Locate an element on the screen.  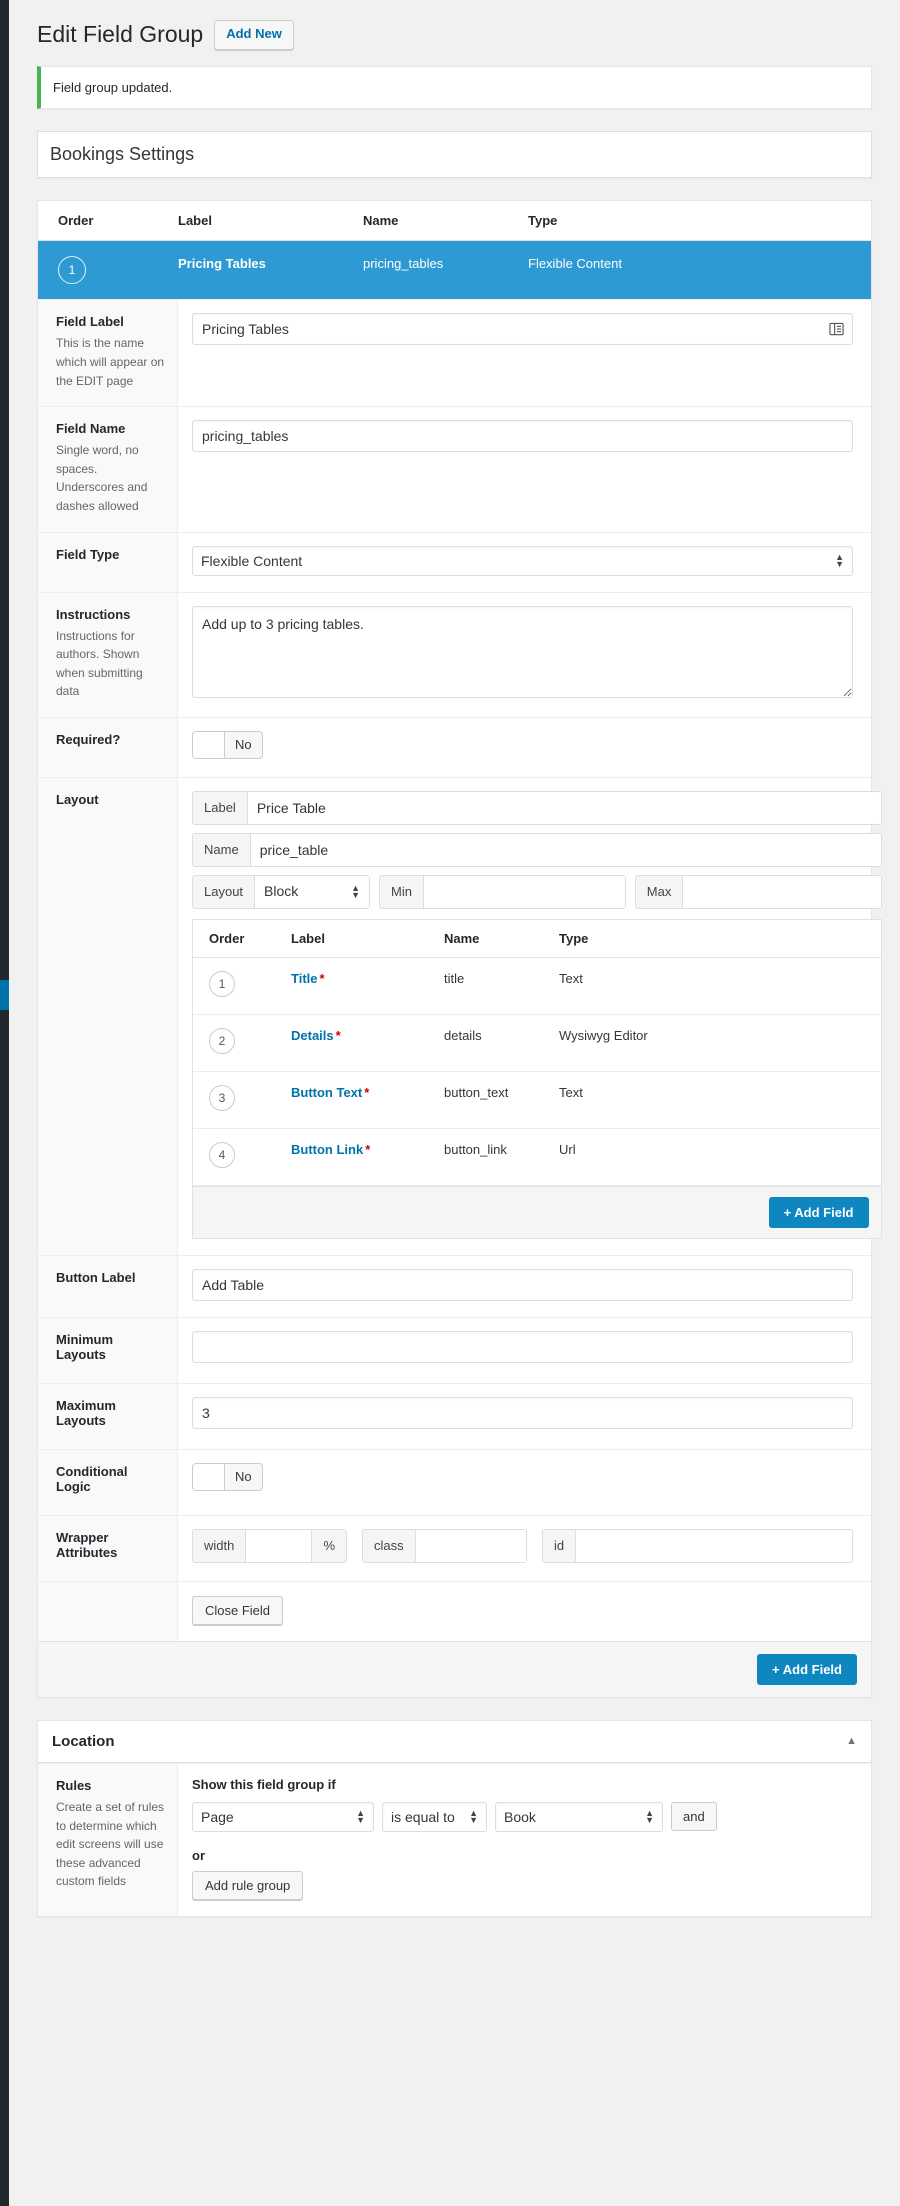
setting-required-body: No is located at coordinates (524, 747).